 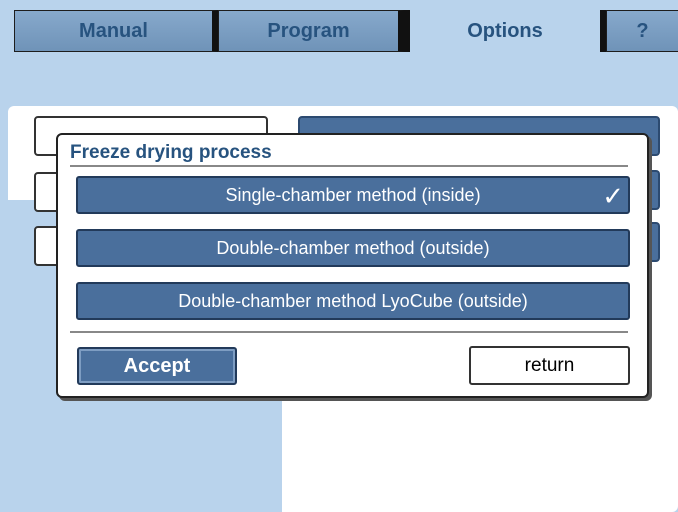 I want to click on option-double-chamber-lyocube-label: Double-chamber method LyoCube (outside), so click(x=353, y=300).